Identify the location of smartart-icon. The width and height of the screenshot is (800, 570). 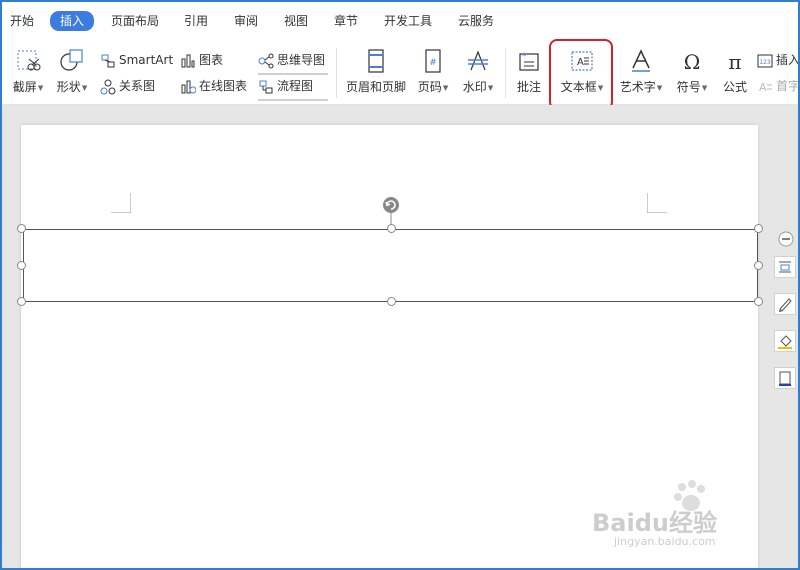
(108, 60).